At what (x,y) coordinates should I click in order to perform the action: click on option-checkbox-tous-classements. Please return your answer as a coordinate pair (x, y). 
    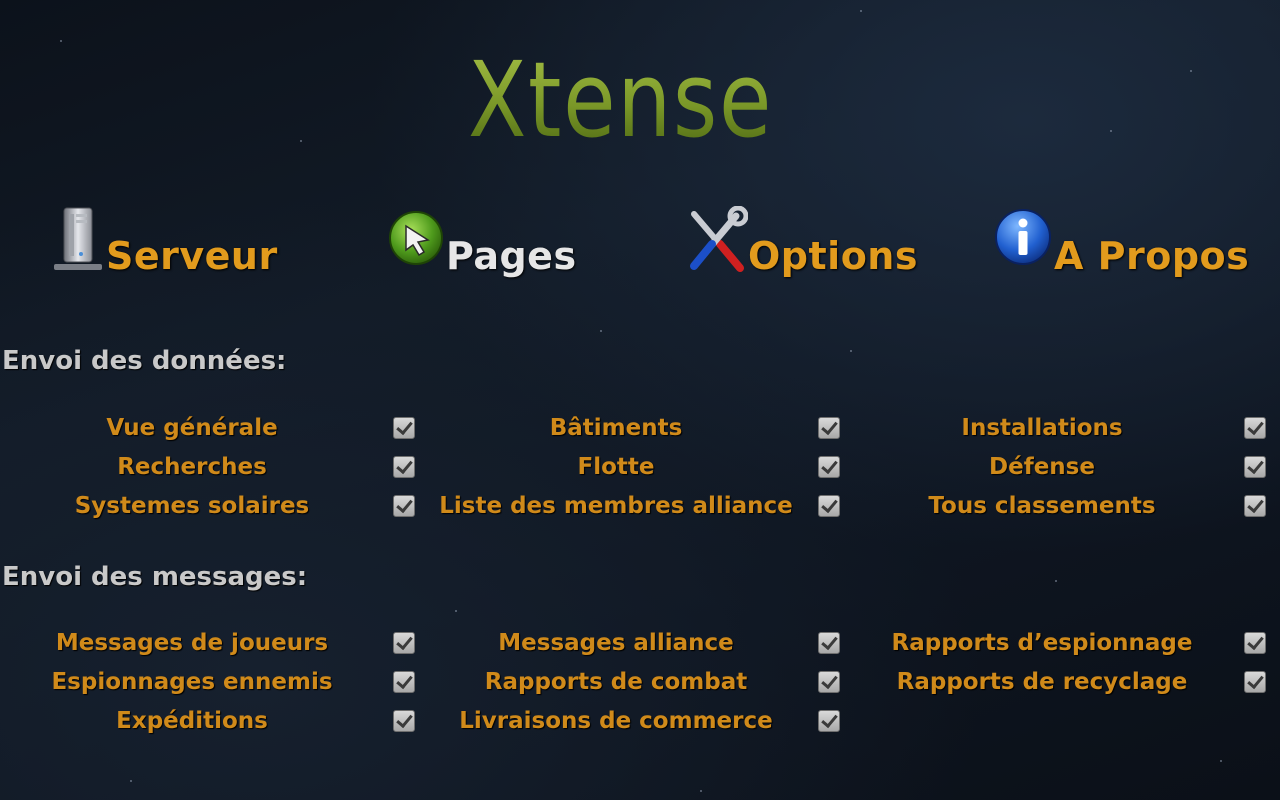
    Looking at the image, I should click on (1255, 506).